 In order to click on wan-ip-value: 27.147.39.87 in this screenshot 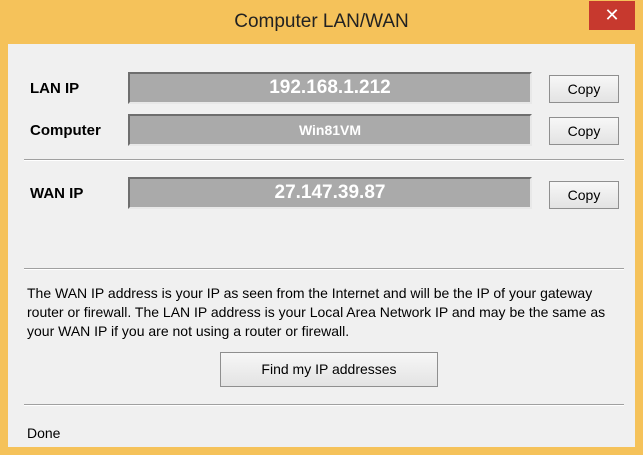, I will do `click(330, 193)`.